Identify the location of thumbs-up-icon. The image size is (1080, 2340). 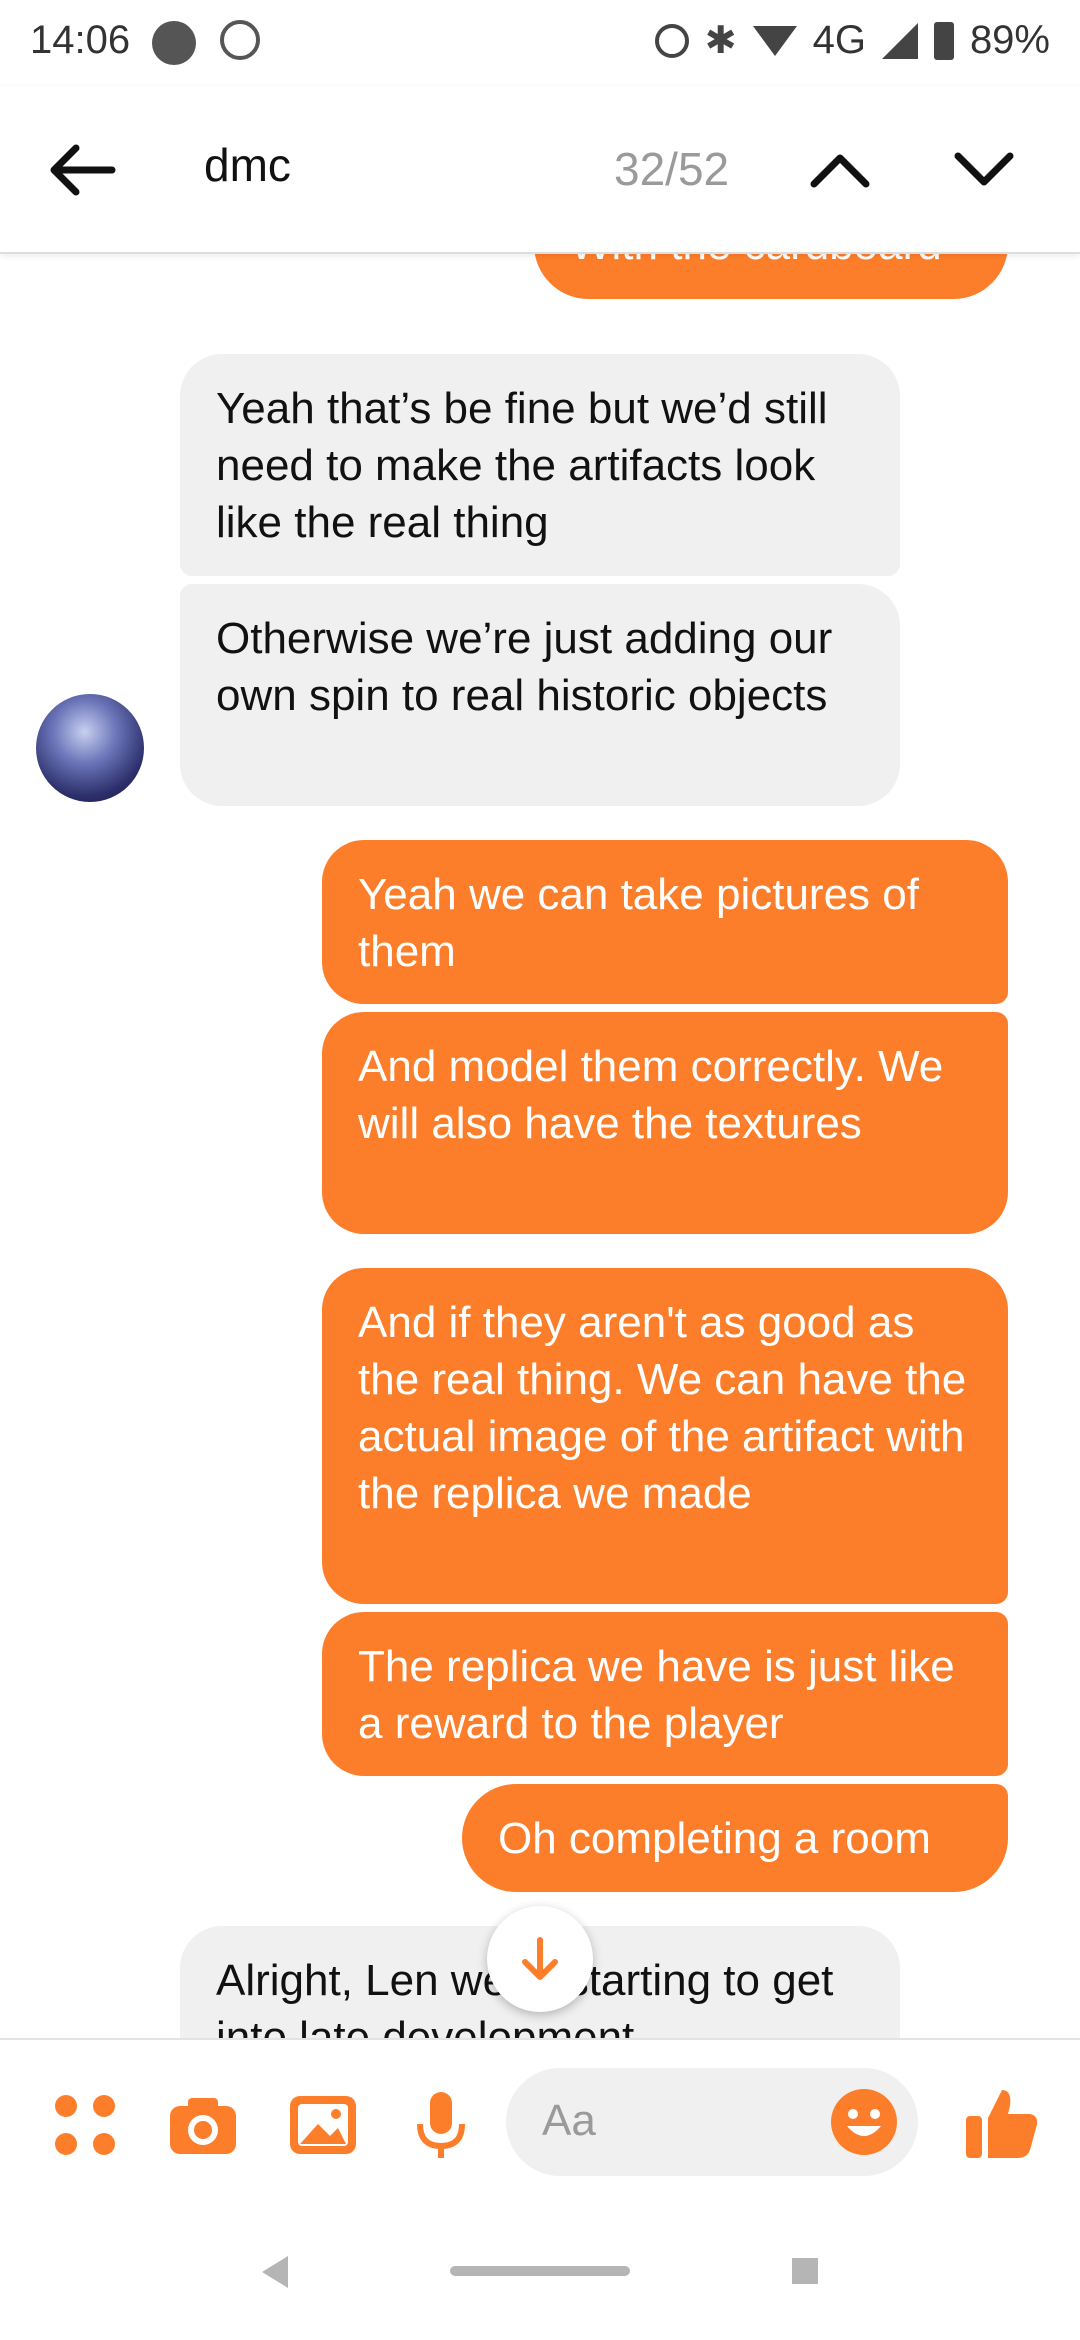
(1002, 2122).